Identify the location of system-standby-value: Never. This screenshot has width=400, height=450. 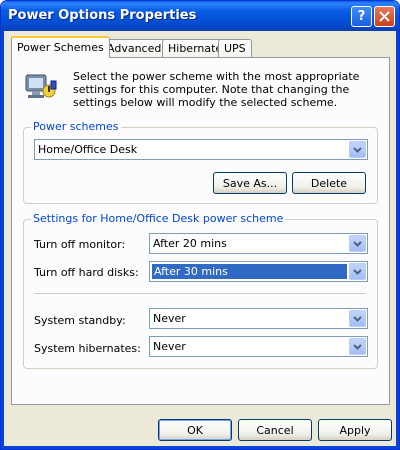
(169, 318).